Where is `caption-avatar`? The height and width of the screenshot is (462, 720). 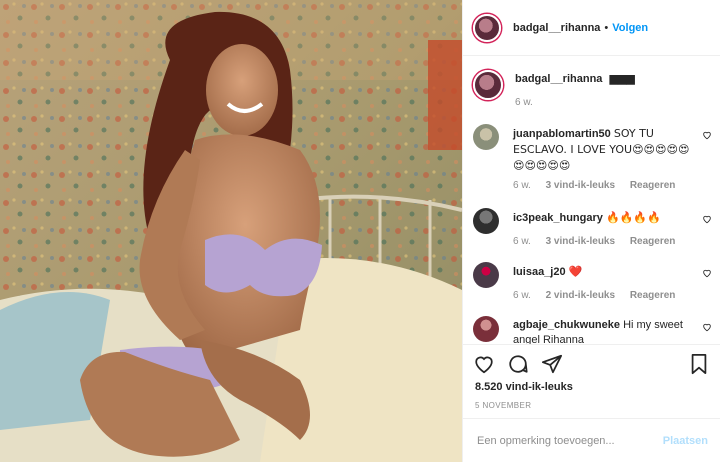 caption-avatar is located at coordinates (488, 85).